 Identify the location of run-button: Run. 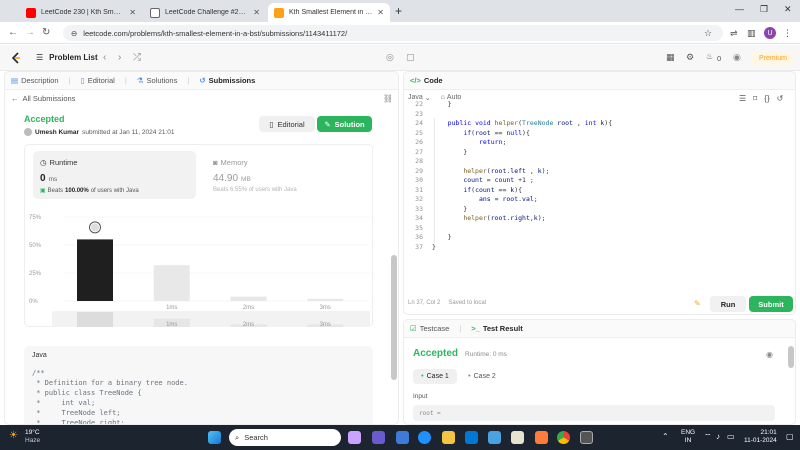
(728, 304).